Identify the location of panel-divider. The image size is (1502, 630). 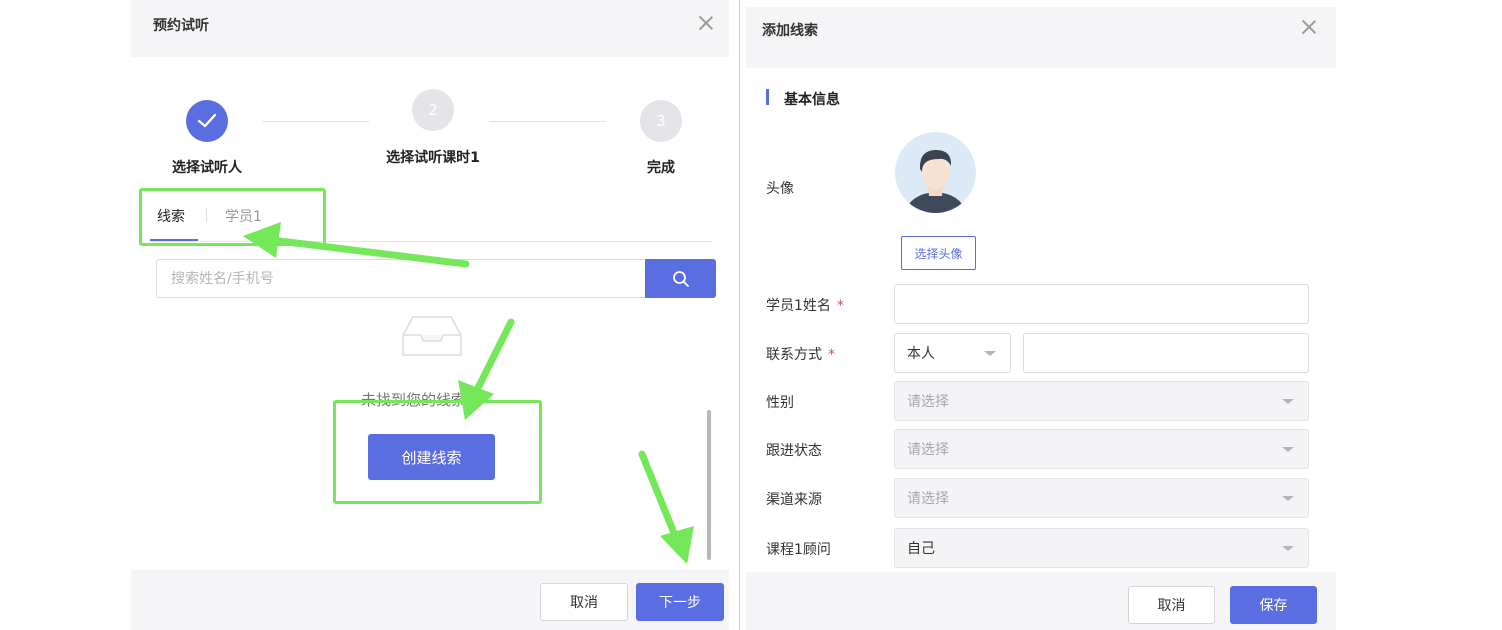
(739, 315).